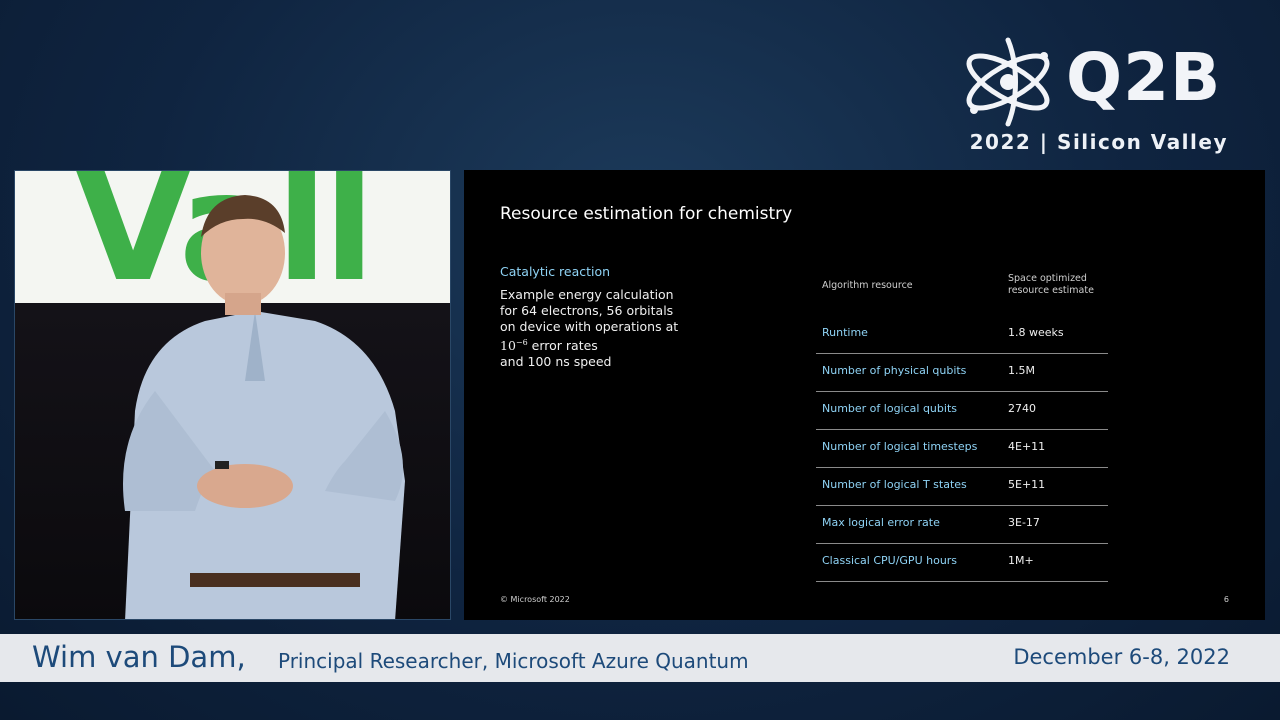 The image size is (1280, 720). Describe the element at coordinates (962, 335) in the screenshot. I see `table-row: Runtime 1.8 weeks` at that location.